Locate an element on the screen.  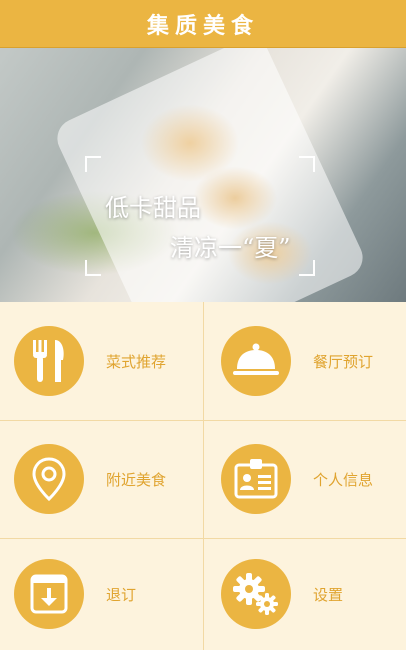
menu-item-recommend: 菜式推荐 is located at coordinates (101, 361).